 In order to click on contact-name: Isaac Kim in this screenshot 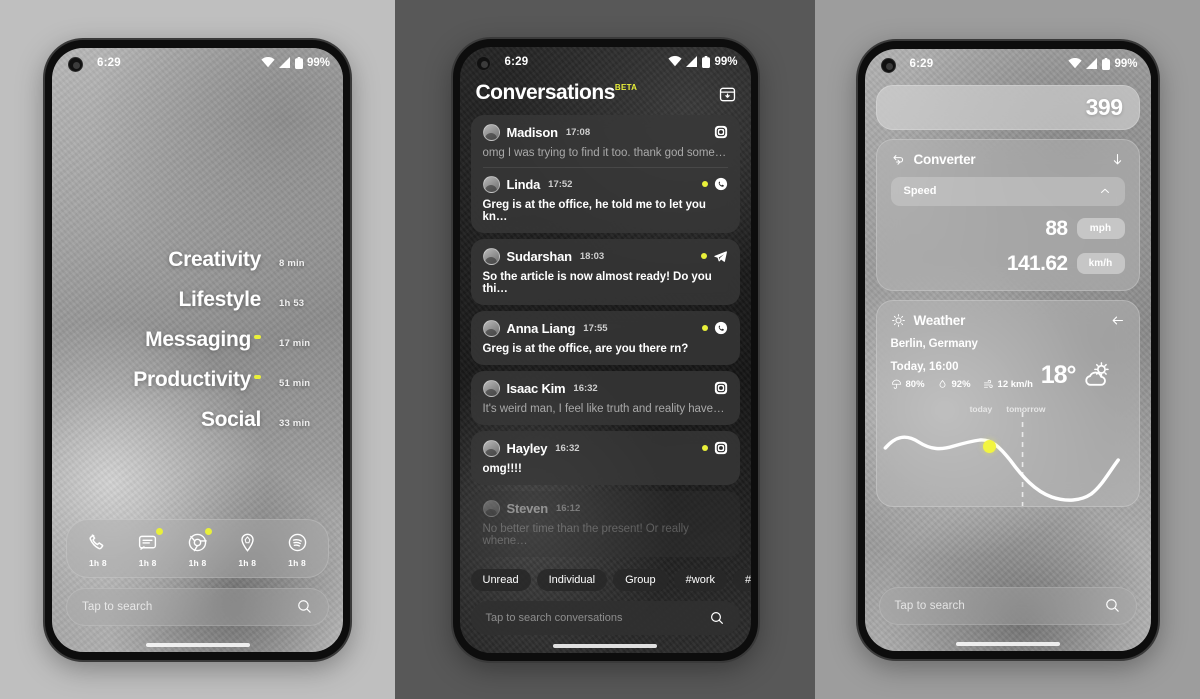, I will do `click(536, 388)`.